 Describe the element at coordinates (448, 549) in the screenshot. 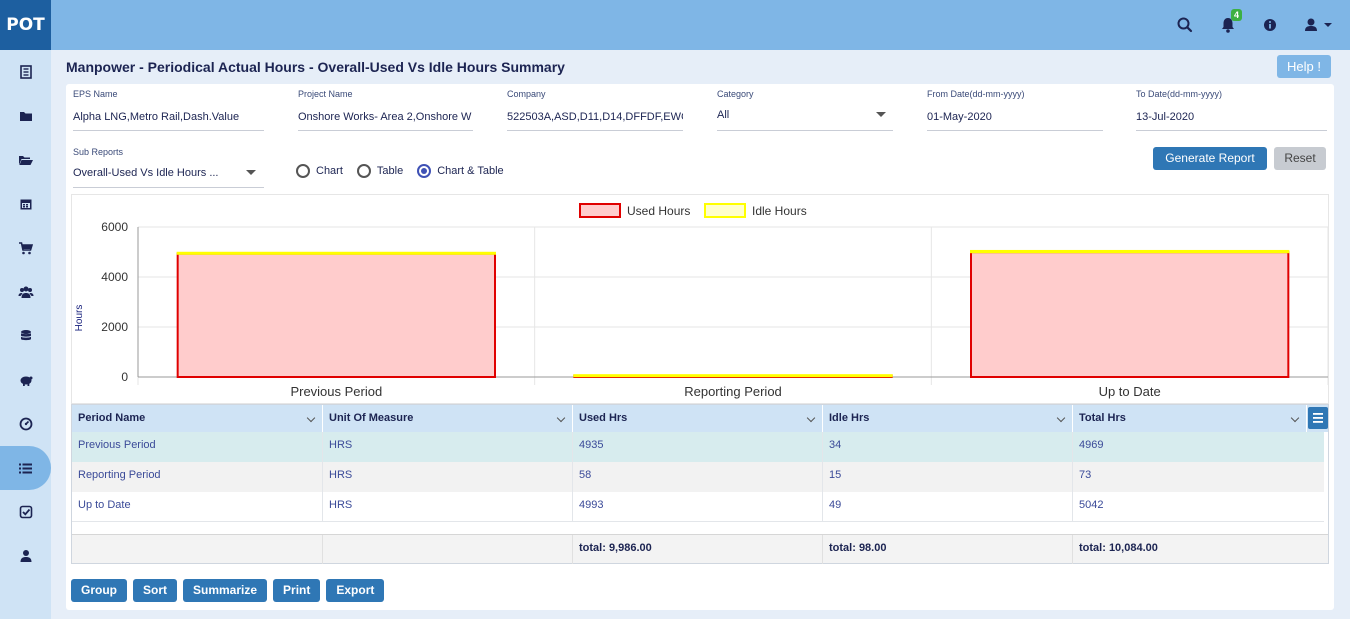

I see `total-cell-unit` at that location.